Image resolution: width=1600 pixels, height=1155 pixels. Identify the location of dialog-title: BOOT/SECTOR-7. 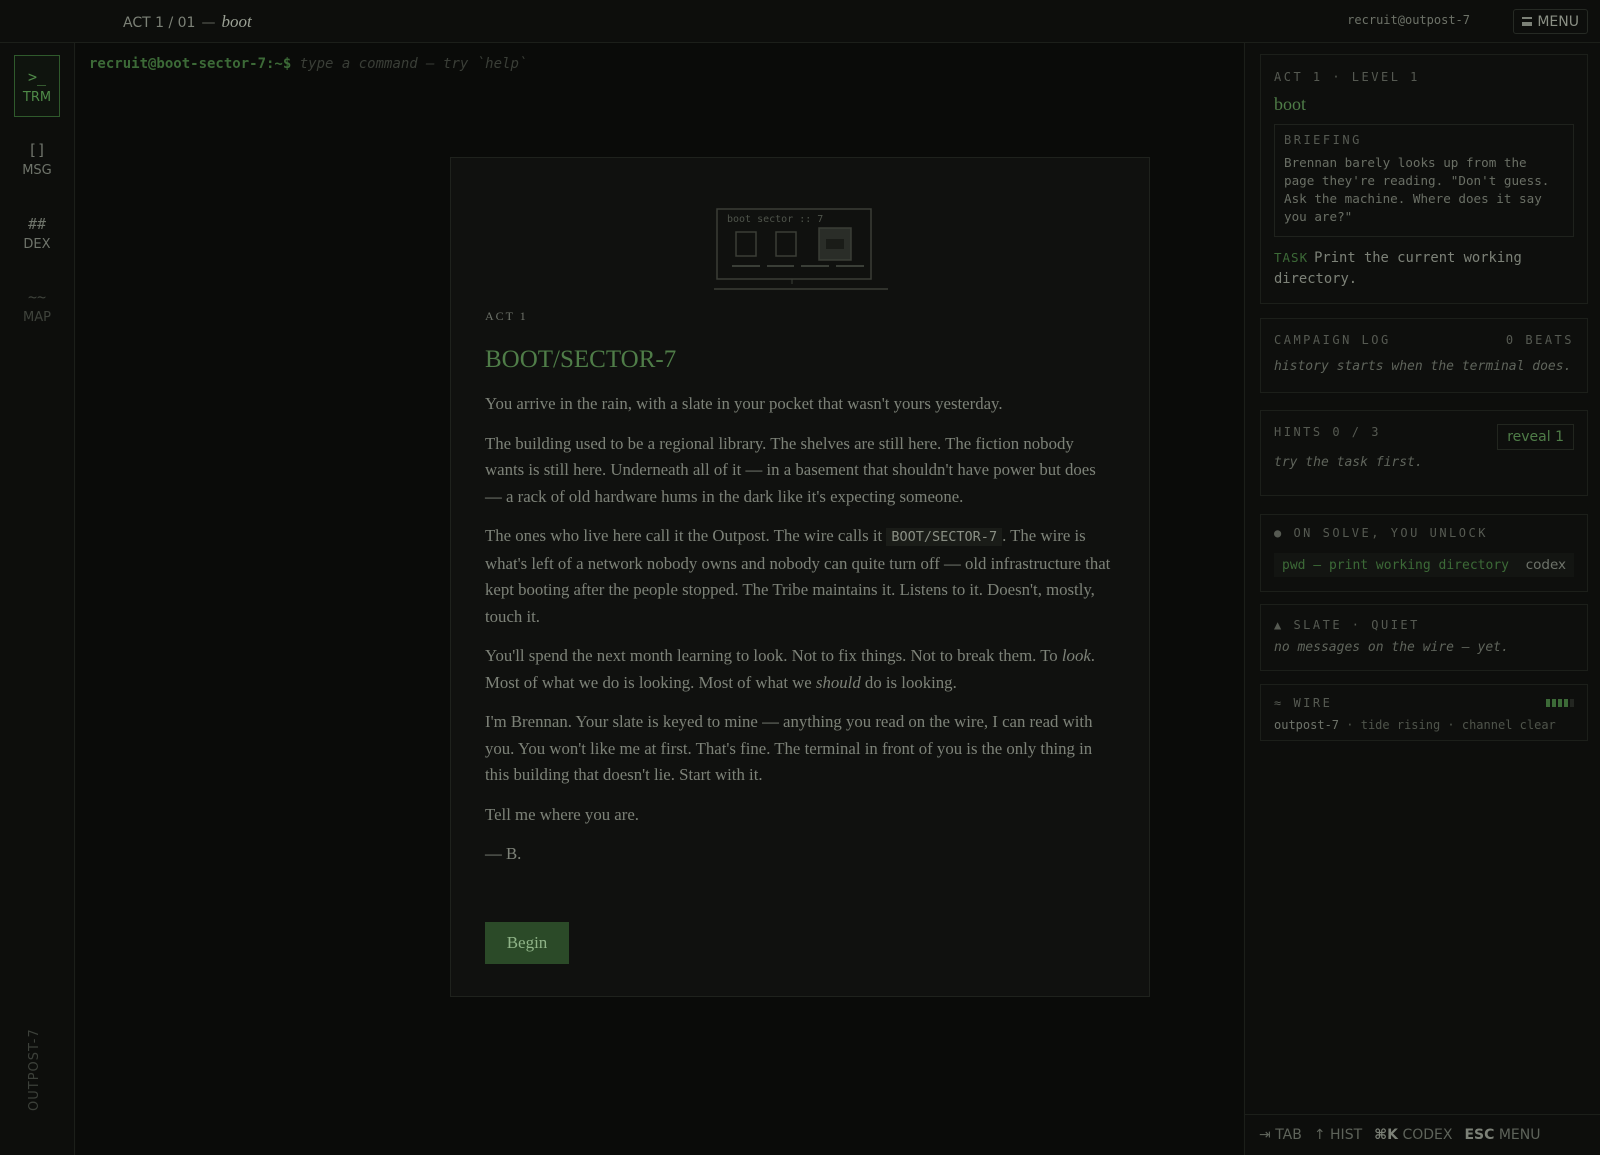
(581, 359).